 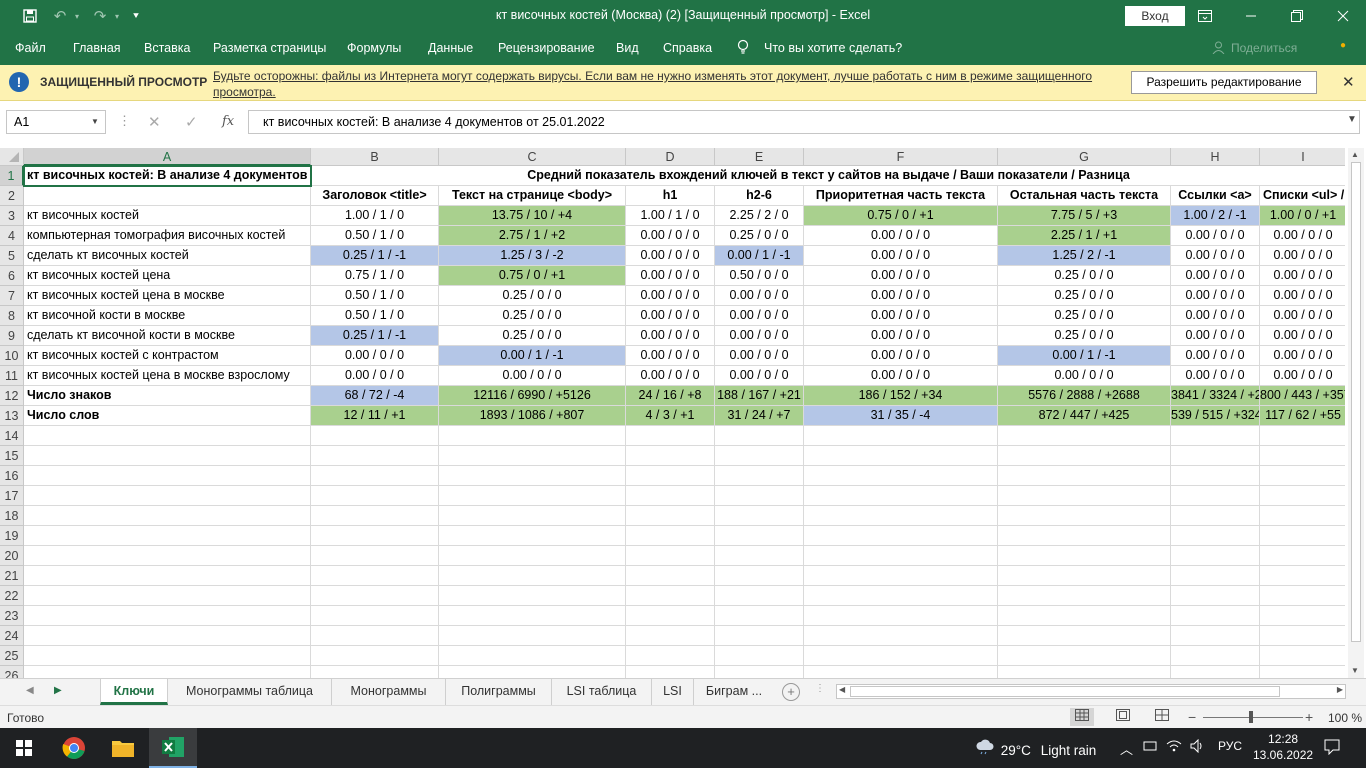 What do you see at coordinates (375, 276) in the screenshot?
I see `value-cell: 0.75 / 1 / 0` at bounding box center [375, 276].